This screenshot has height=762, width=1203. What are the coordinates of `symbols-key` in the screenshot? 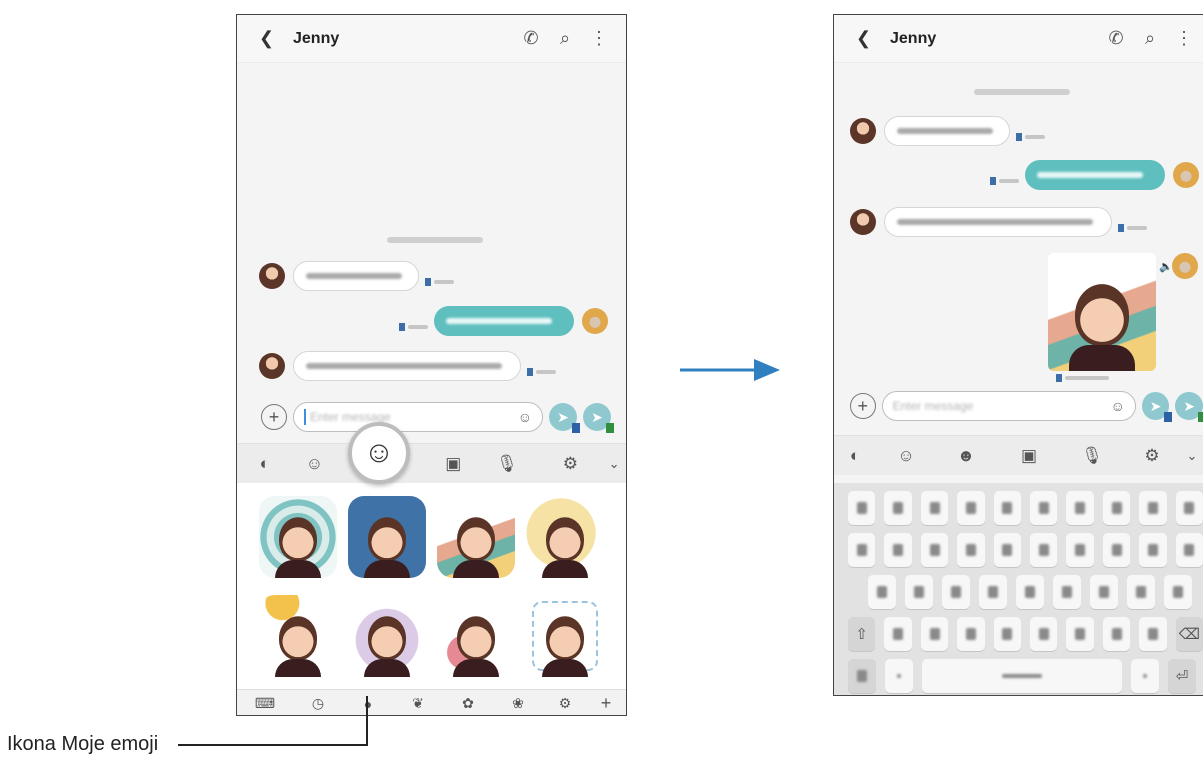 It's located at (862, 676).